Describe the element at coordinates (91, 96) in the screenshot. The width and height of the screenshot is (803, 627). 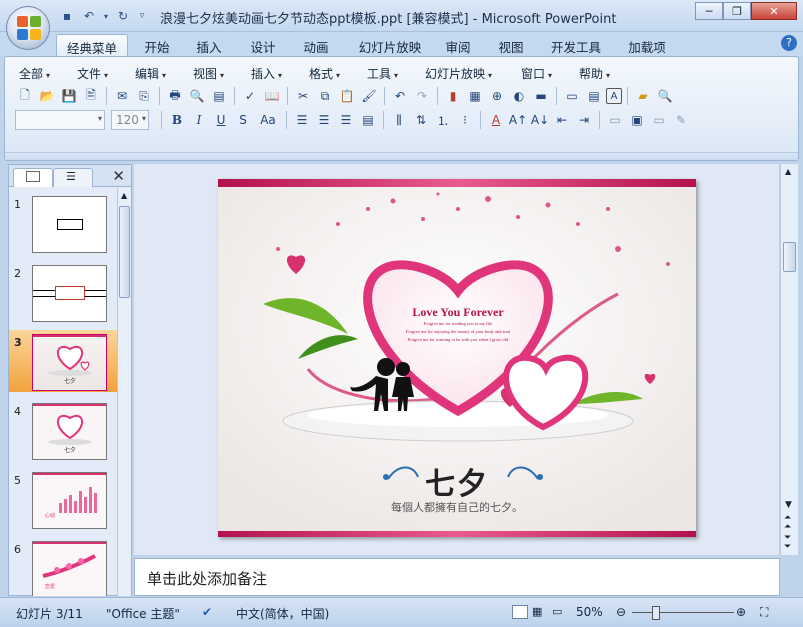
I see `permission-icon: 🖹` at that location.